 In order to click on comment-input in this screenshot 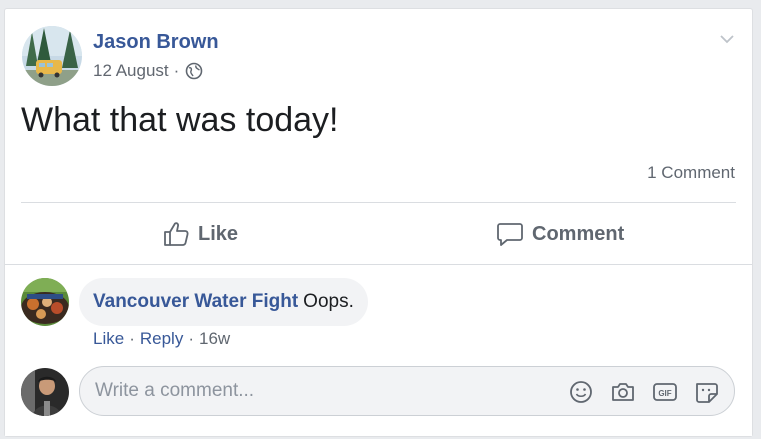, I will do `click(320, 391)`.